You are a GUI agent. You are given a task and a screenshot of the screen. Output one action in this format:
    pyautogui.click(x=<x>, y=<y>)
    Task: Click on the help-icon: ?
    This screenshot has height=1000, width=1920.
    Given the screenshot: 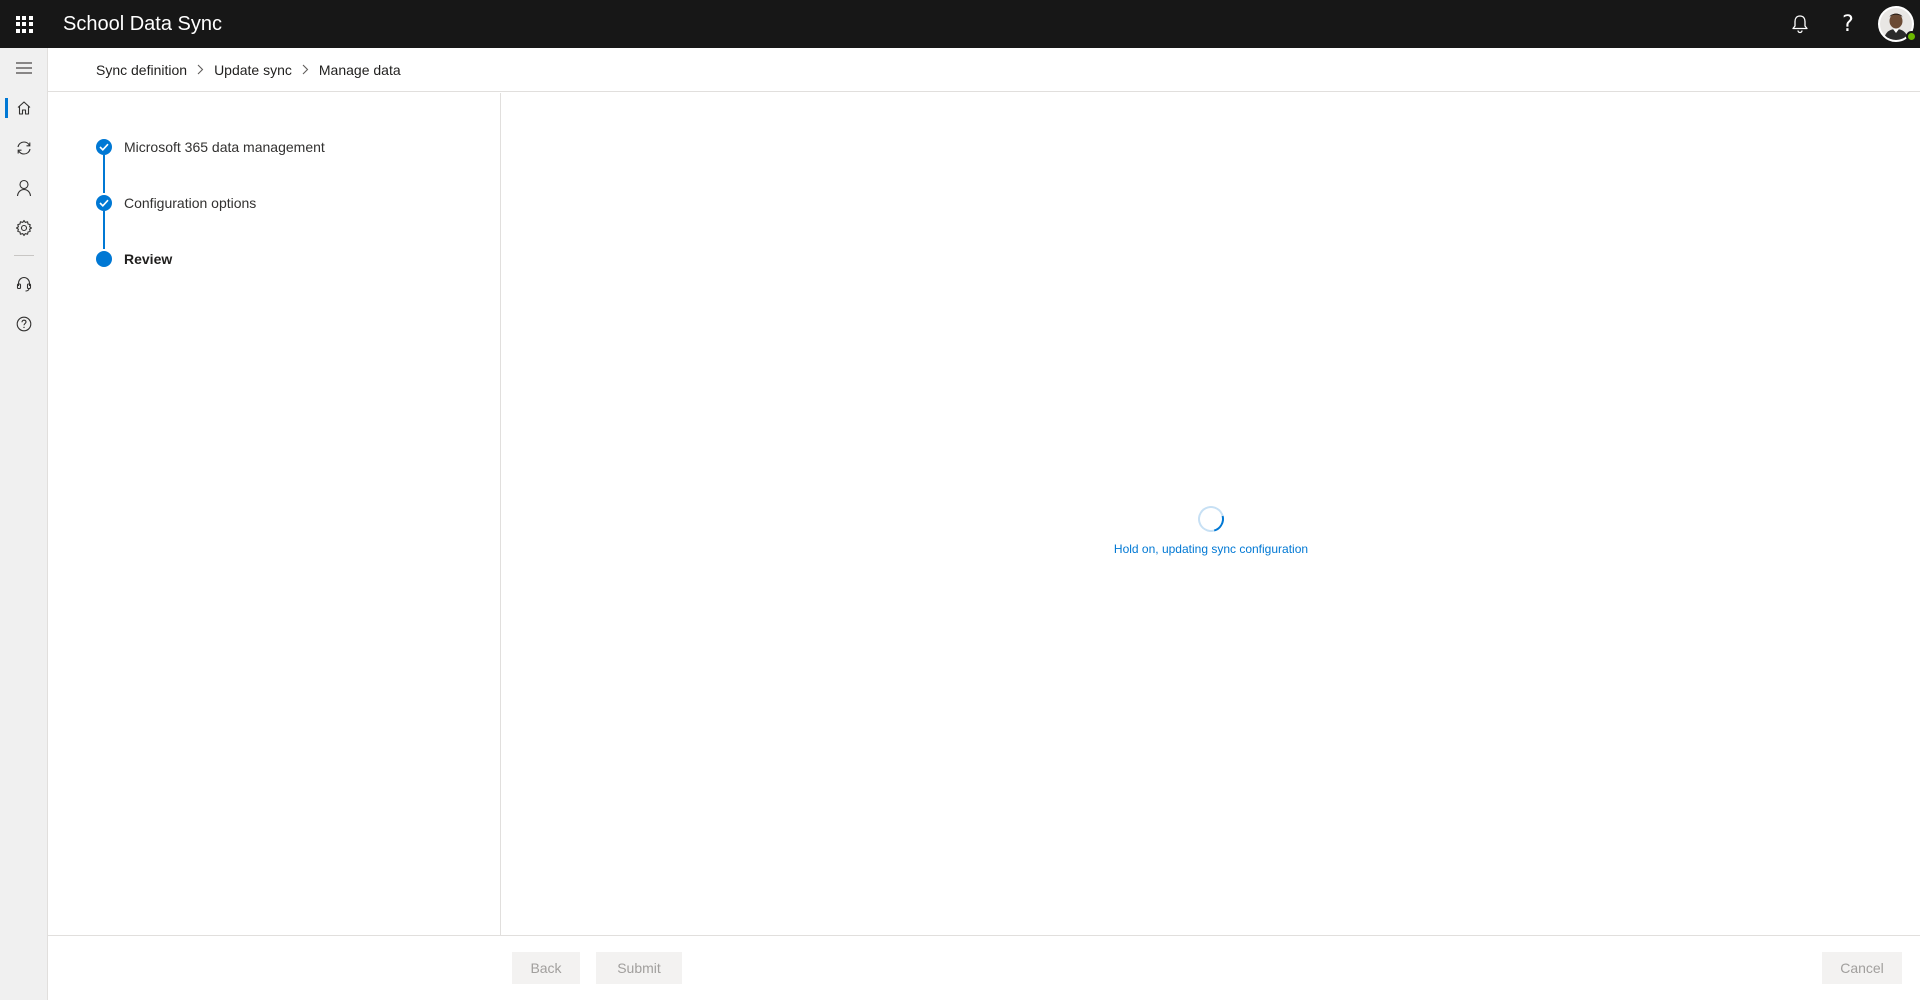 What is the action you would take?
    pyautogui.click(x=1848, y=24)
    